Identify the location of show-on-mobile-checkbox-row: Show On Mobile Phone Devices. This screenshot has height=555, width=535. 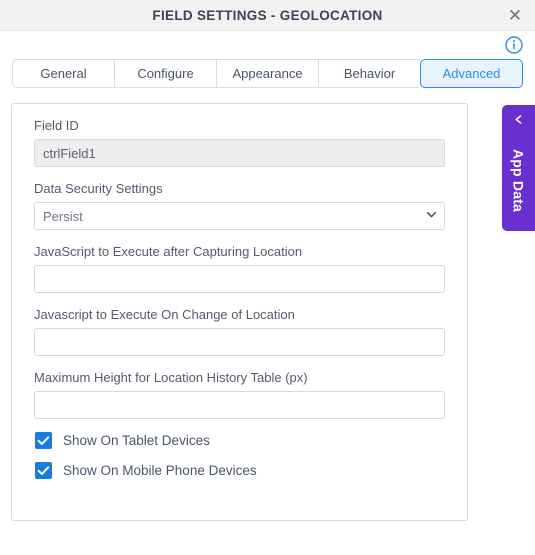
(239, 470).